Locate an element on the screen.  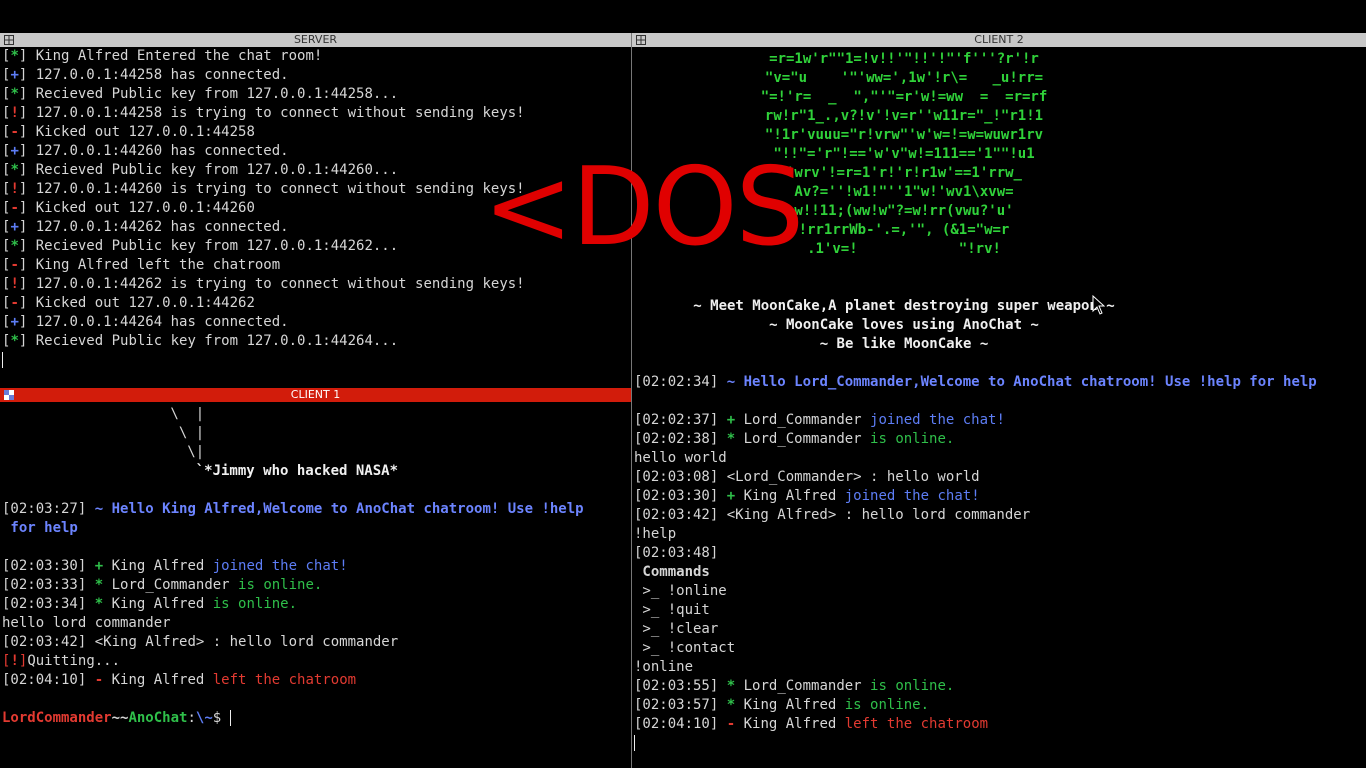
ascii-art-line: \| is located at coordinates (316, 452).